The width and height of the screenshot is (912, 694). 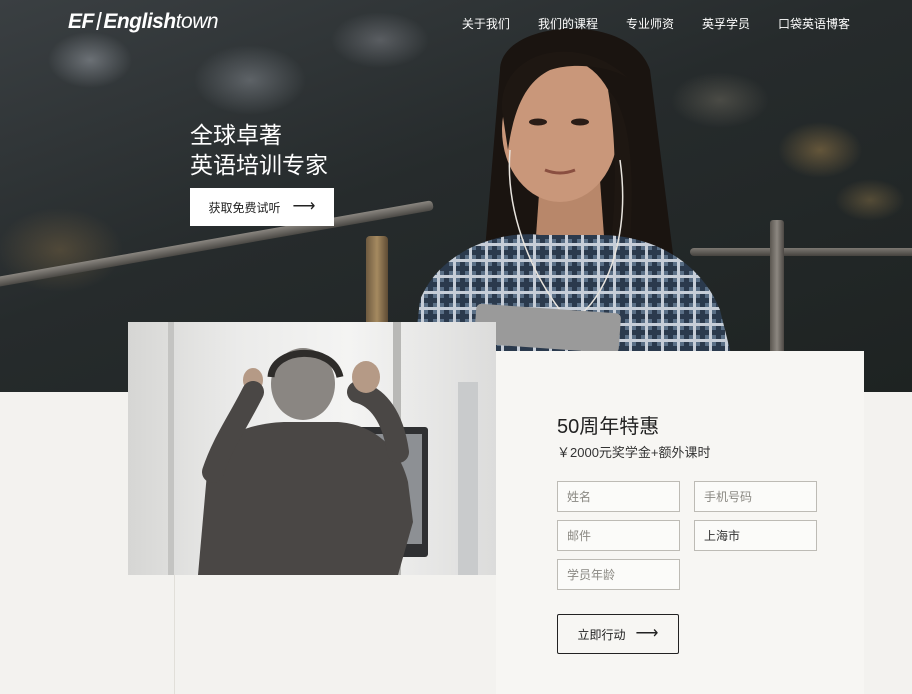 What do you see at coordinates (259, 150) in the screenshot?
I see `hero-title: 全球卓著 英语培训专家` at bounding box center [259, 150].